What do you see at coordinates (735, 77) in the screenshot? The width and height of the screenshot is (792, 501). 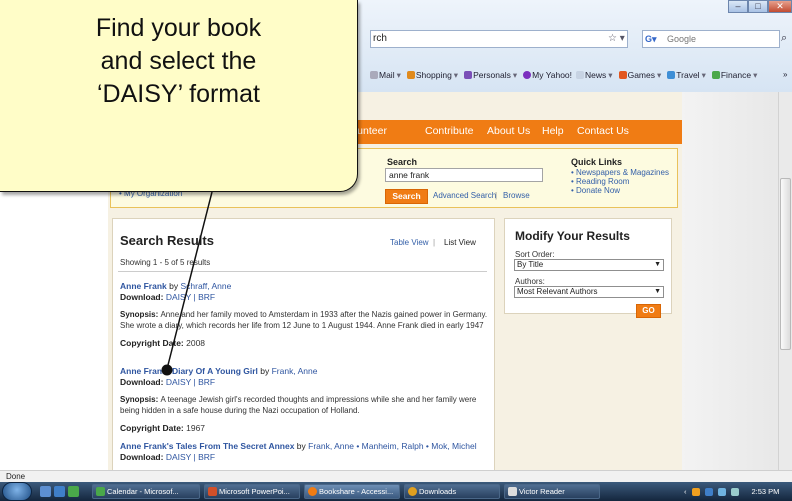 I see `favorite-finance: Finance ▾` at bounding box center [735, 77].